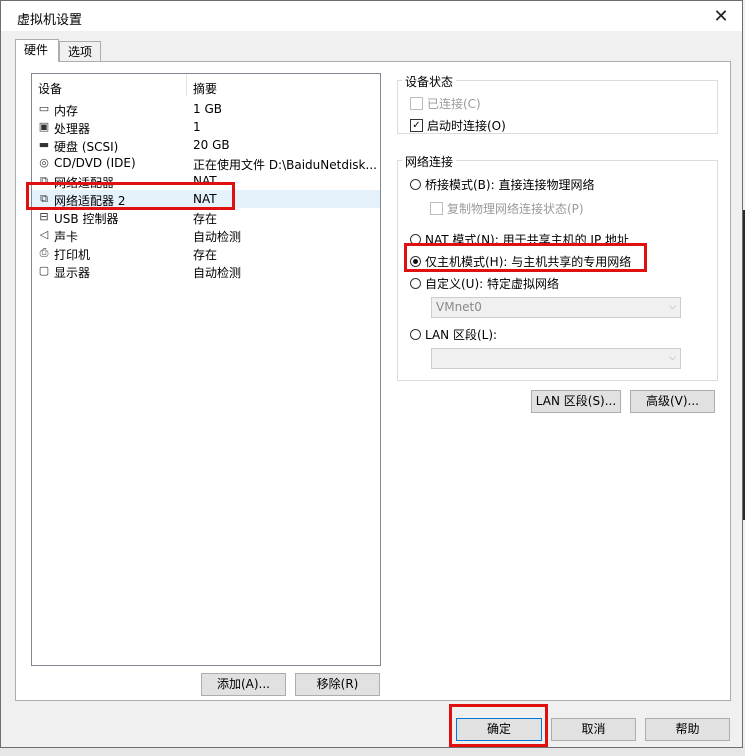 The width and height of the screenshot is (745, 756). I want to click on radio-lan-segment: LAN 区段(L):, so click(453, 334).